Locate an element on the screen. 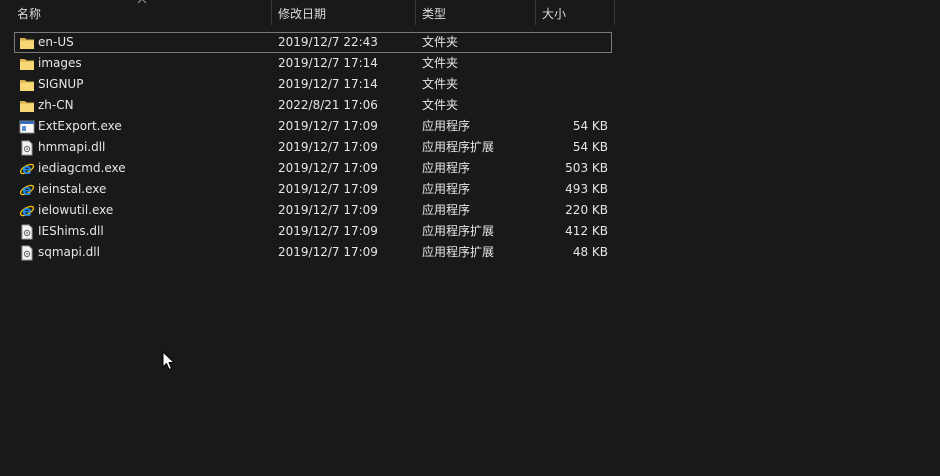 This screenshot has width=940, height=476. file-row: ExtExport.exe 2019/12/7 17:09 应用程序 54 KB is located at coordinates (470, 126).